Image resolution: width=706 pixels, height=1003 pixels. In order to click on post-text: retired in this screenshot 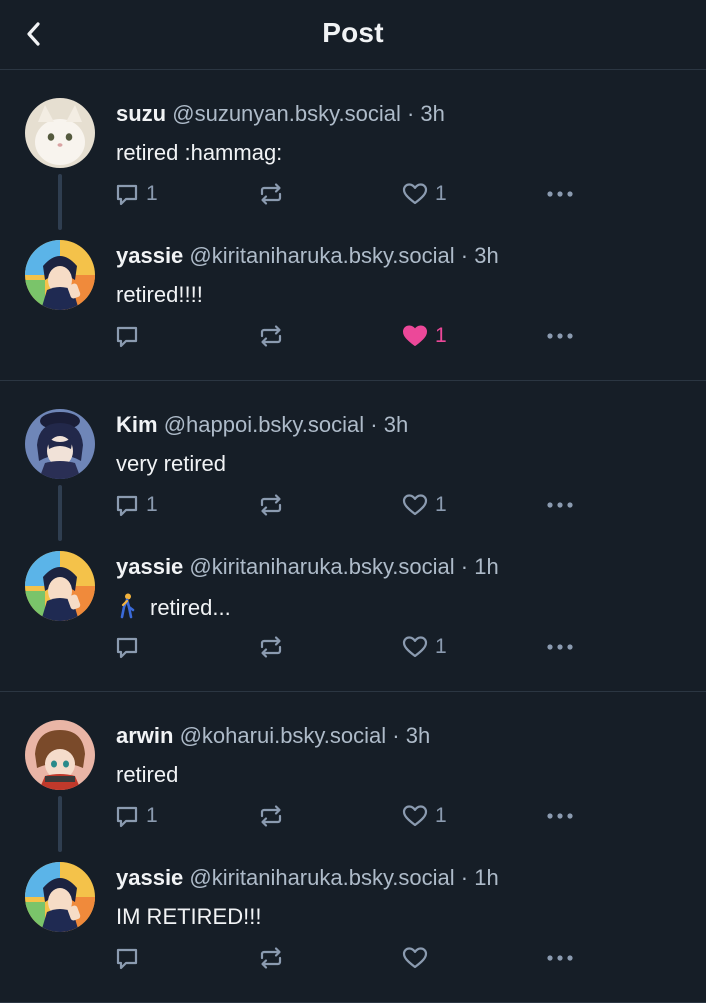, I will do `click(147, 775)`.